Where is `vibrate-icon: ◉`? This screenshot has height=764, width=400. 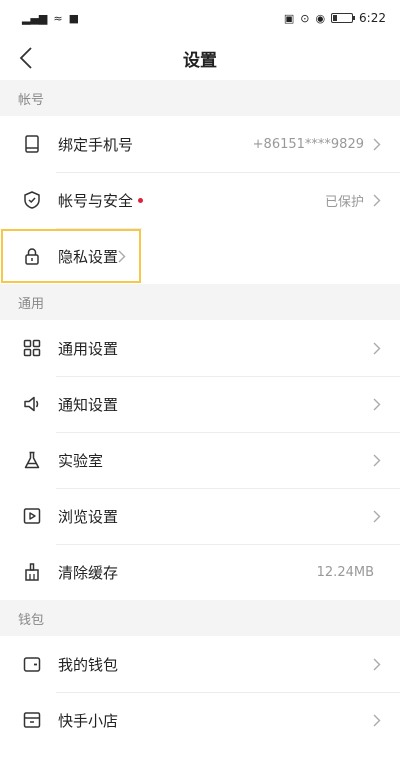
vibrate-icon: ◉ is located at coordinates (320, 18).